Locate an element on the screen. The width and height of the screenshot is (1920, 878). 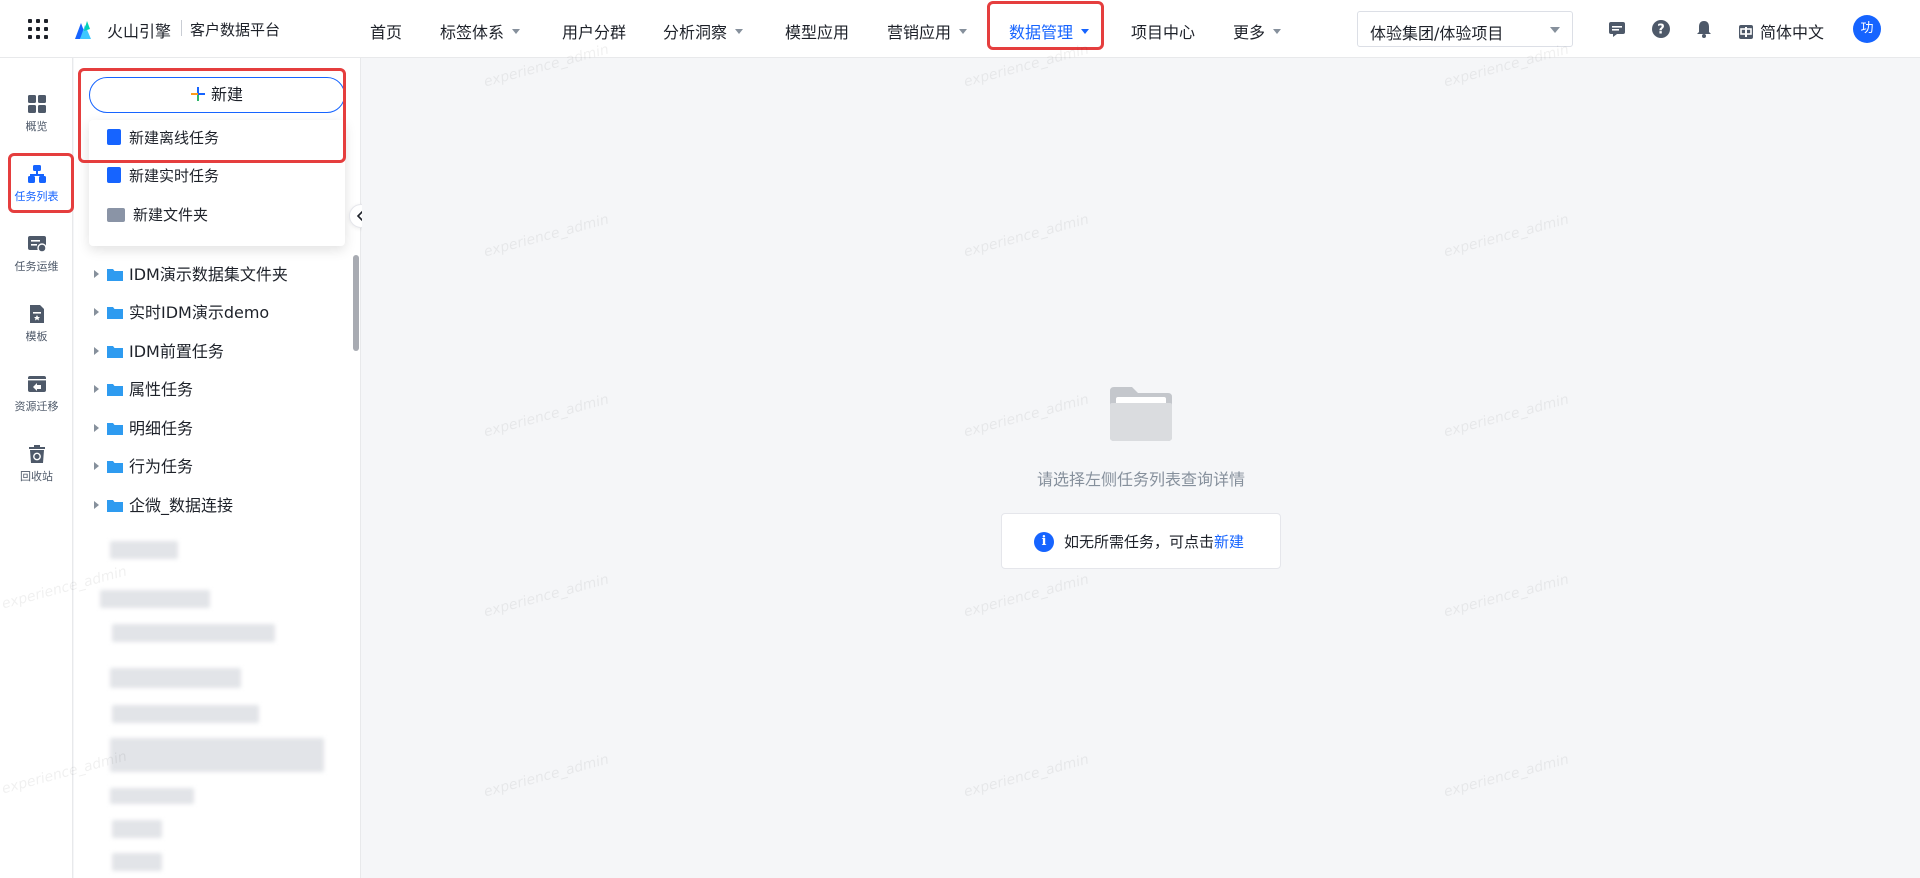
nav-project-center: 项目中心 is located at coordinates (1163, 31).